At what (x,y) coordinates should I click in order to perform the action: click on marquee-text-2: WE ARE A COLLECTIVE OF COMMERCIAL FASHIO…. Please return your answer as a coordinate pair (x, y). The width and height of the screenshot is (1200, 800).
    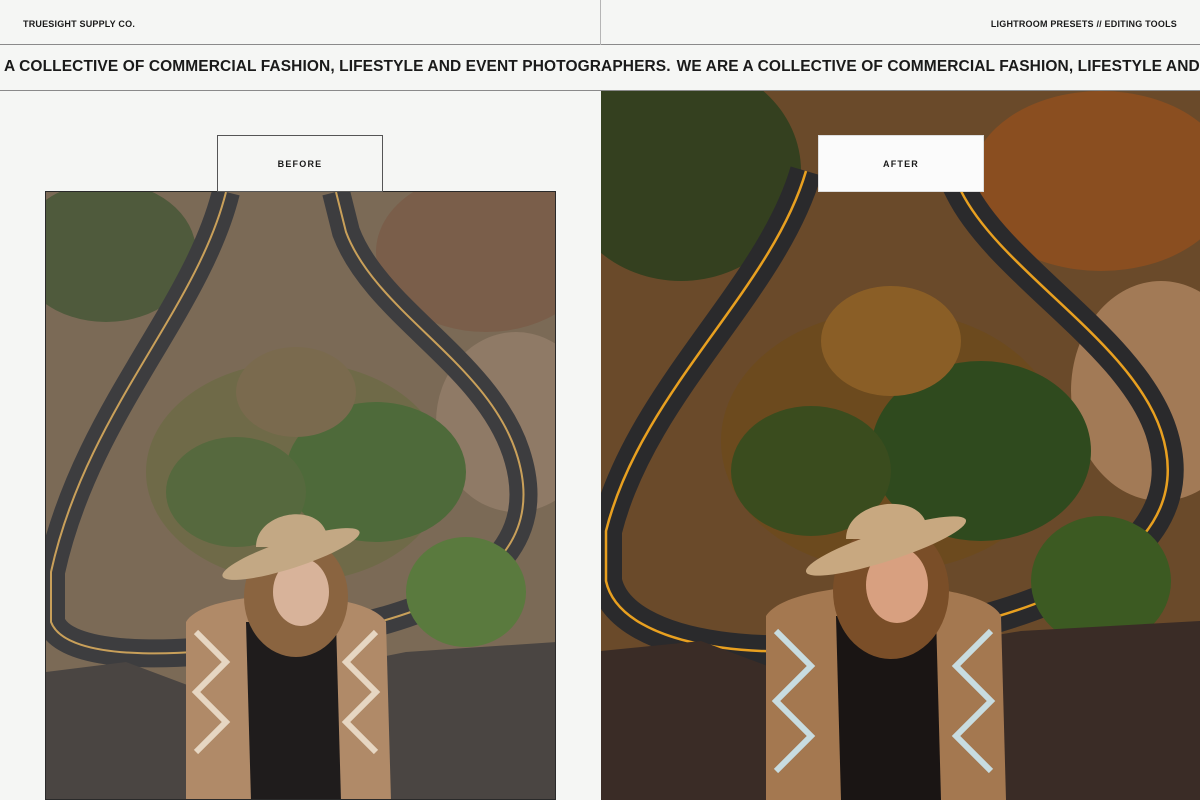
    Looking at the image, I should click on (938, 66).